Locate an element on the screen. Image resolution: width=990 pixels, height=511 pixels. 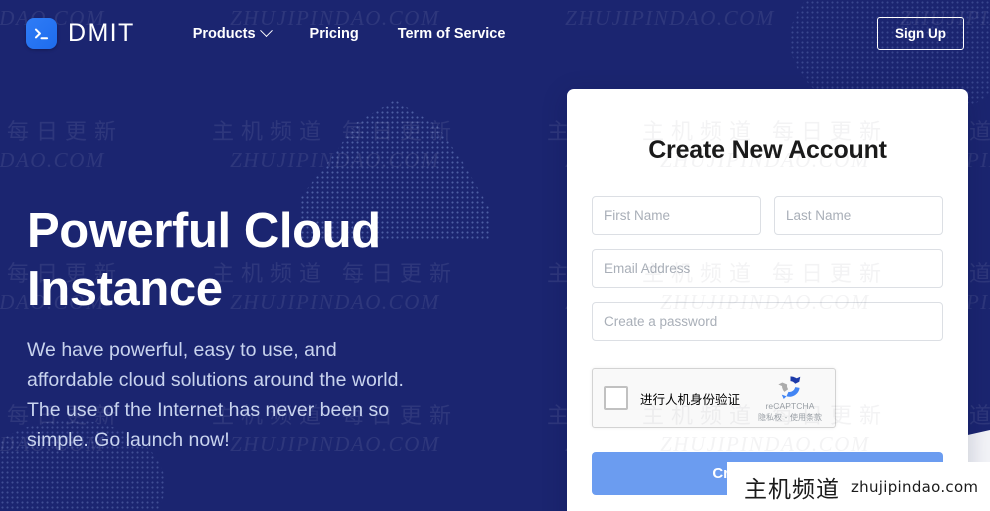
nav-links: Products Pricing Term of Service is located at coordinates (349, 33).